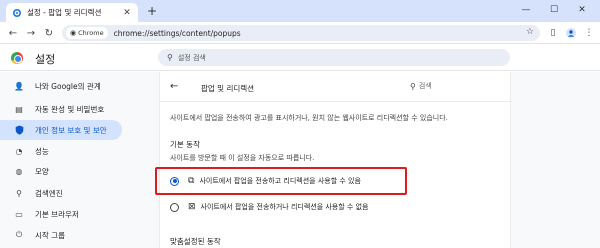 The width and height of the screenshot is (600, 248). I want to click on speedometer-icon: ◔, so click(19, 151).